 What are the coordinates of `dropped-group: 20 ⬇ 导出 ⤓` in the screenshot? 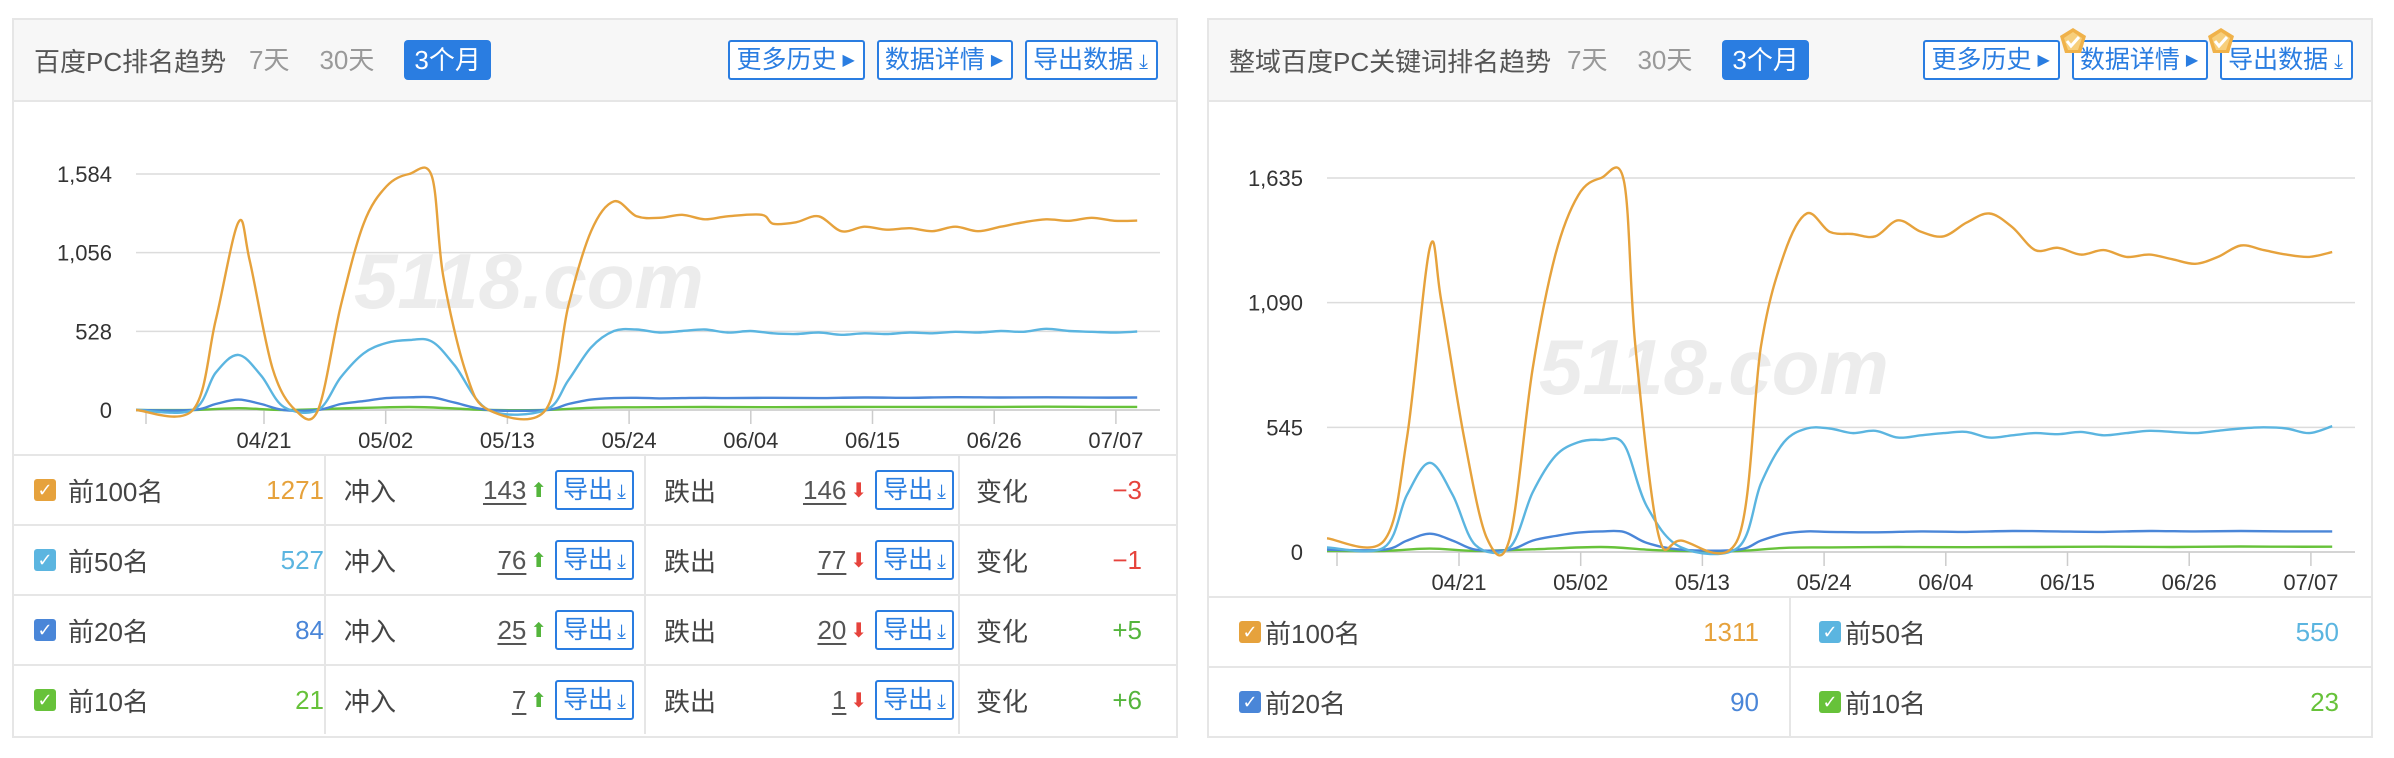 It's located at (885, 630).